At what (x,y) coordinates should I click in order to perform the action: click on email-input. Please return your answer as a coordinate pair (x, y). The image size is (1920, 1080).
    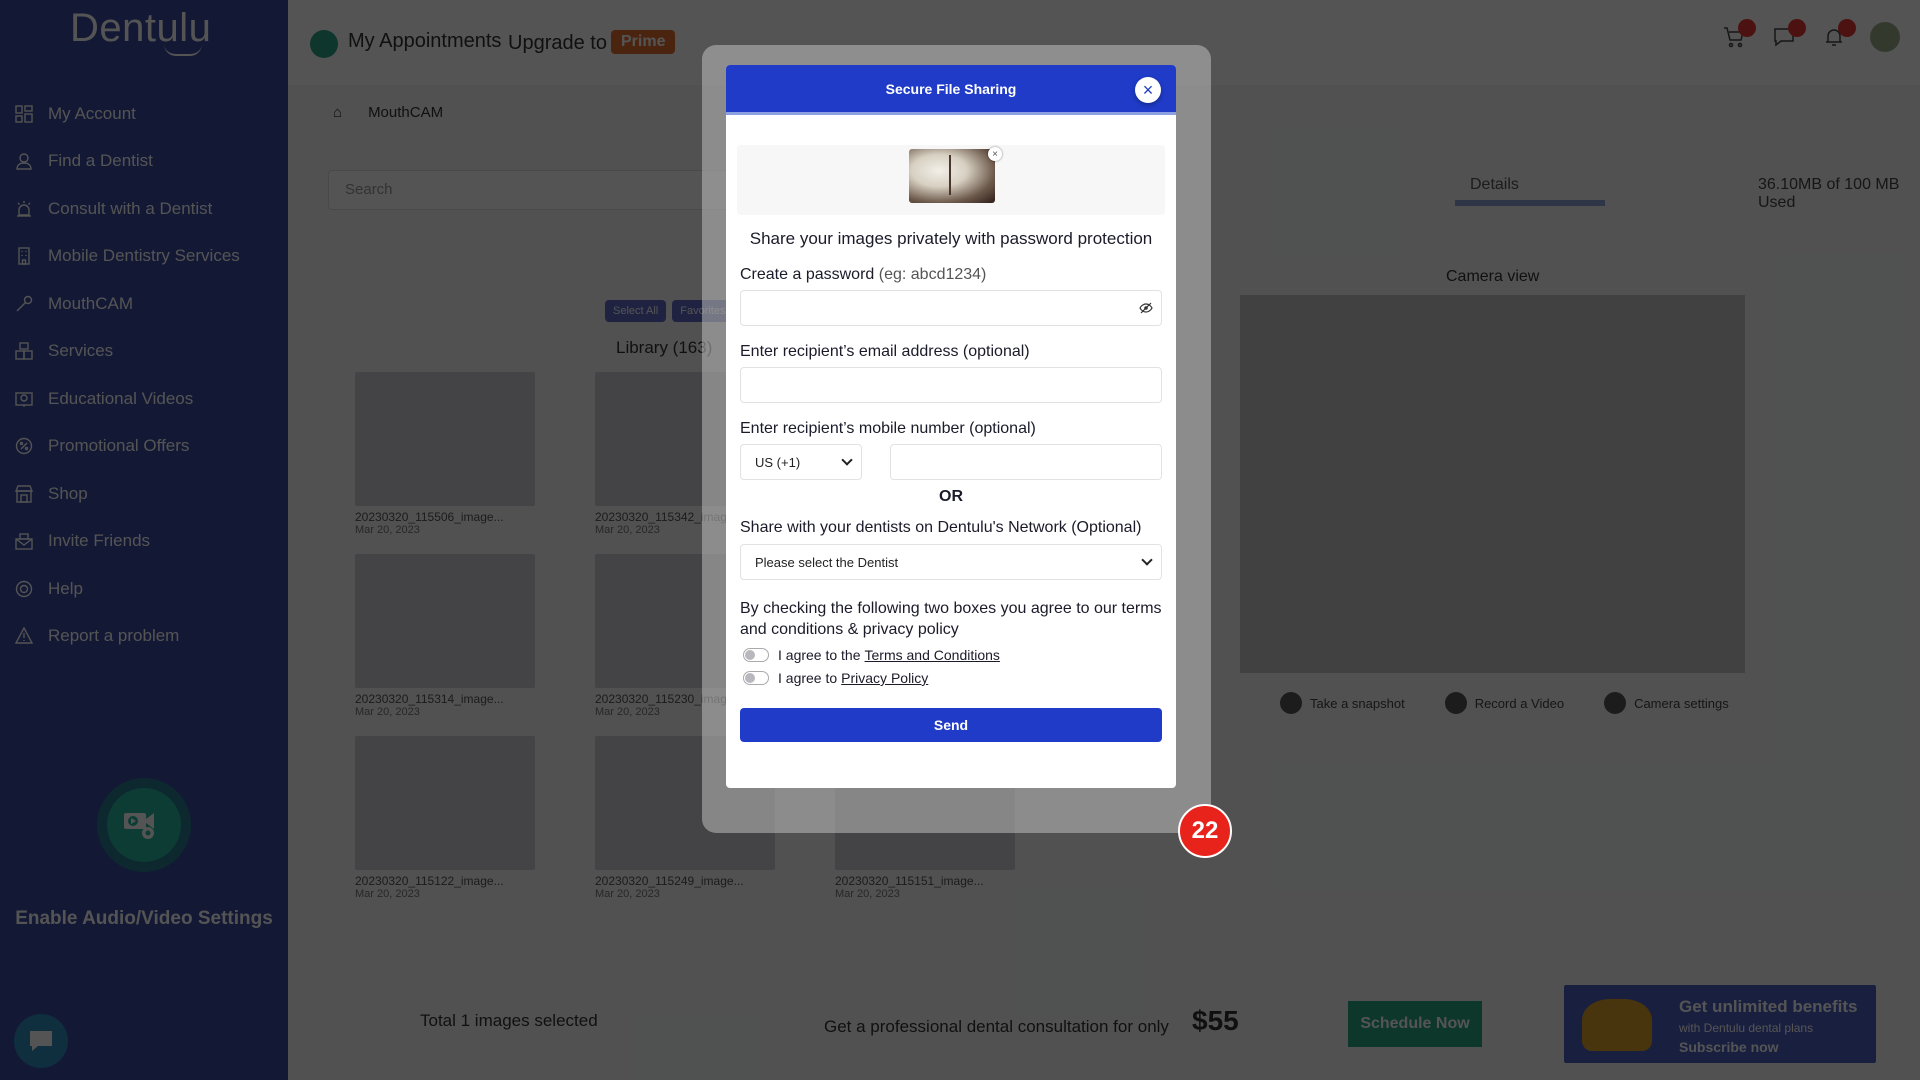
    Looking at the image, I should click on (951, 385).